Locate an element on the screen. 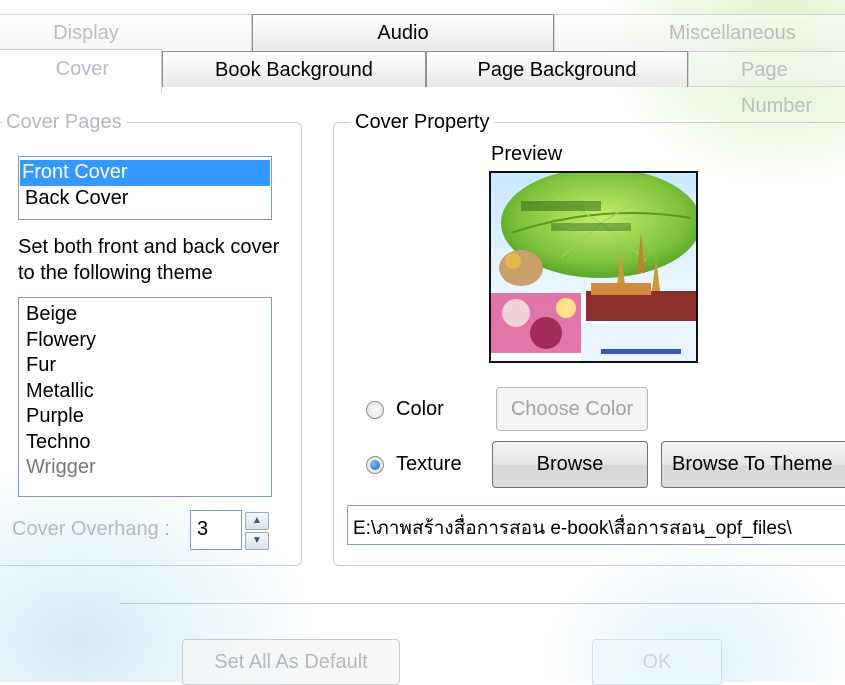  theme-item: Techno is located at coordinates (145, 443).